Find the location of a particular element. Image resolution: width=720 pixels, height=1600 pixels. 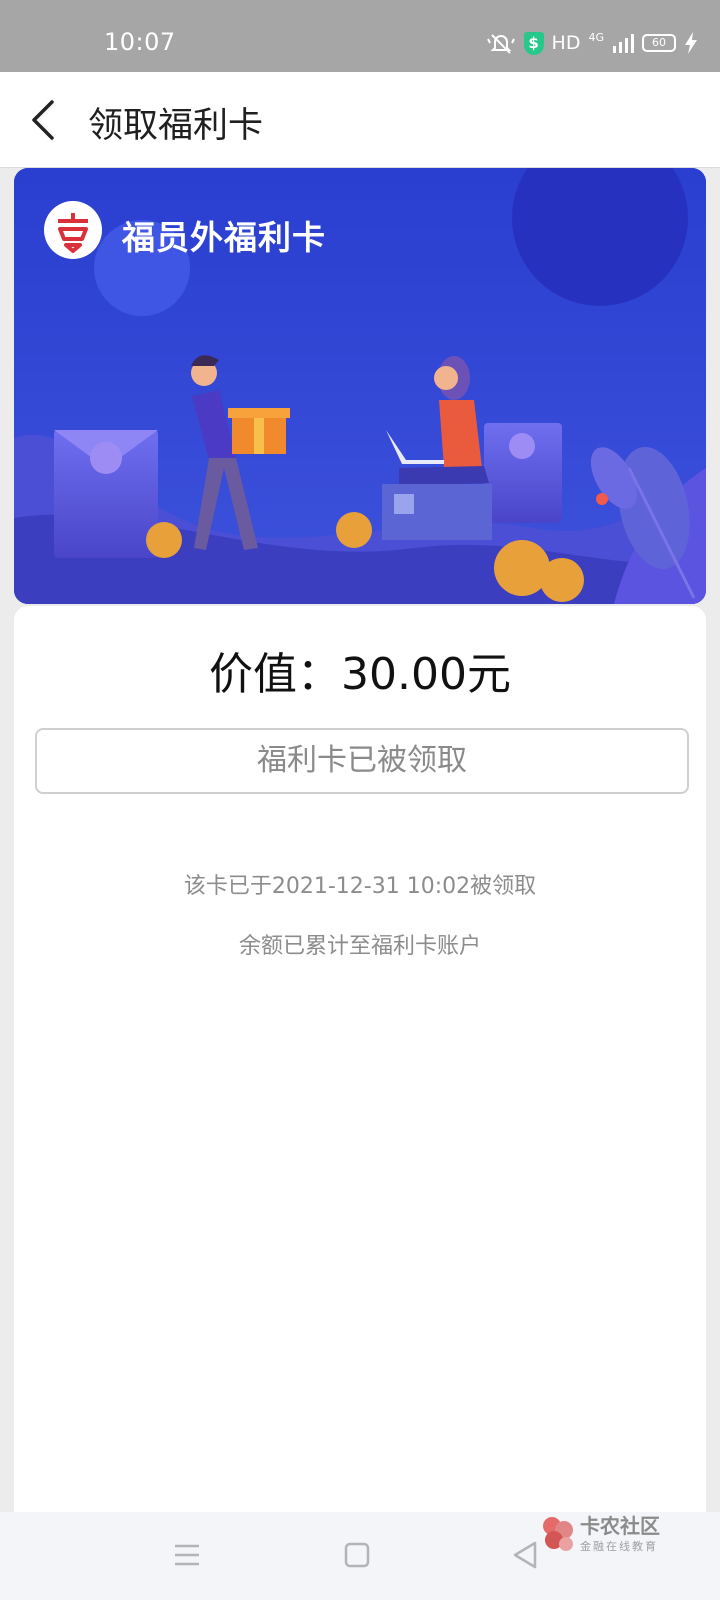

balance-note: 余额已累计至福利卡账户 is located at coordinates (359, 946).